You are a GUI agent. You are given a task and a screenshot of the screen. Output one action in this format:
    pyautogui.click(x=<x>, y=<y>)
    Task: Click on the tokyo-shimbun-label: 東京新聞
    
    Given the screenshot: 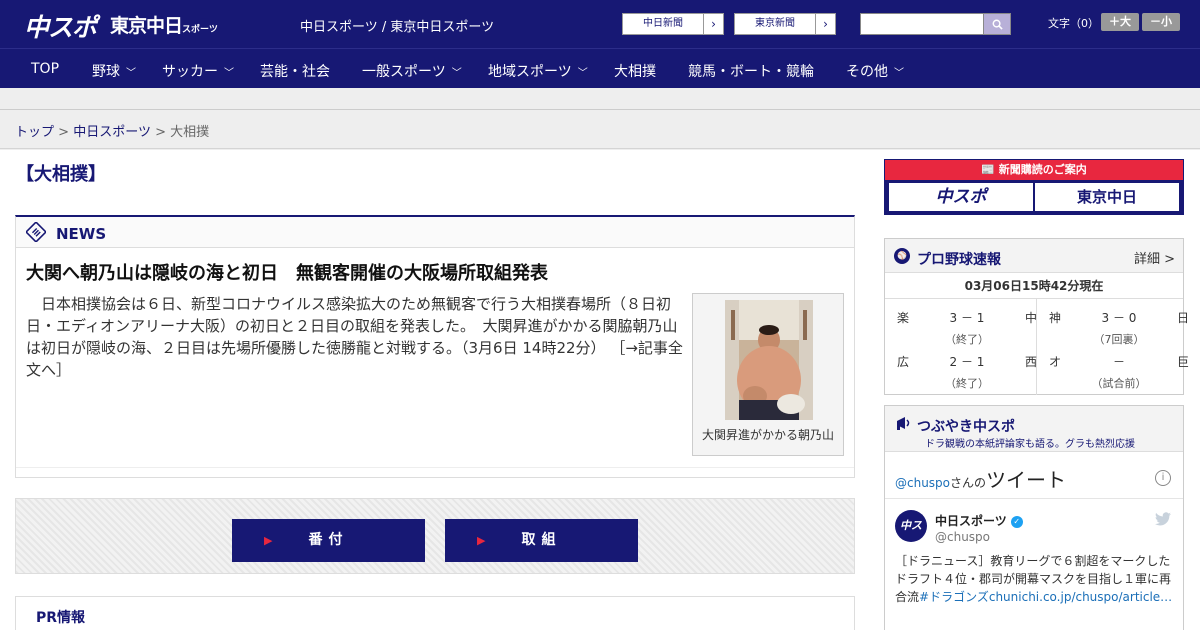 What is the action you would take?
    pyautogui.click(x=775, y=23)
    